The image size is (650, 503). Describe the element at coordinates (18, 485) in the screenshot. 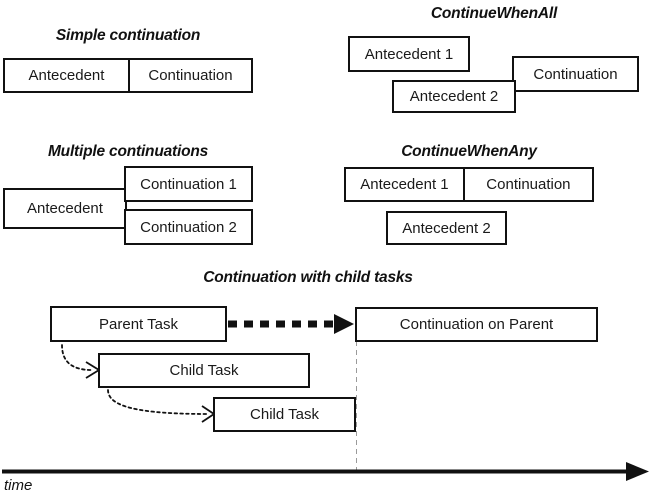

I see `time-axis-label: time` at that location.